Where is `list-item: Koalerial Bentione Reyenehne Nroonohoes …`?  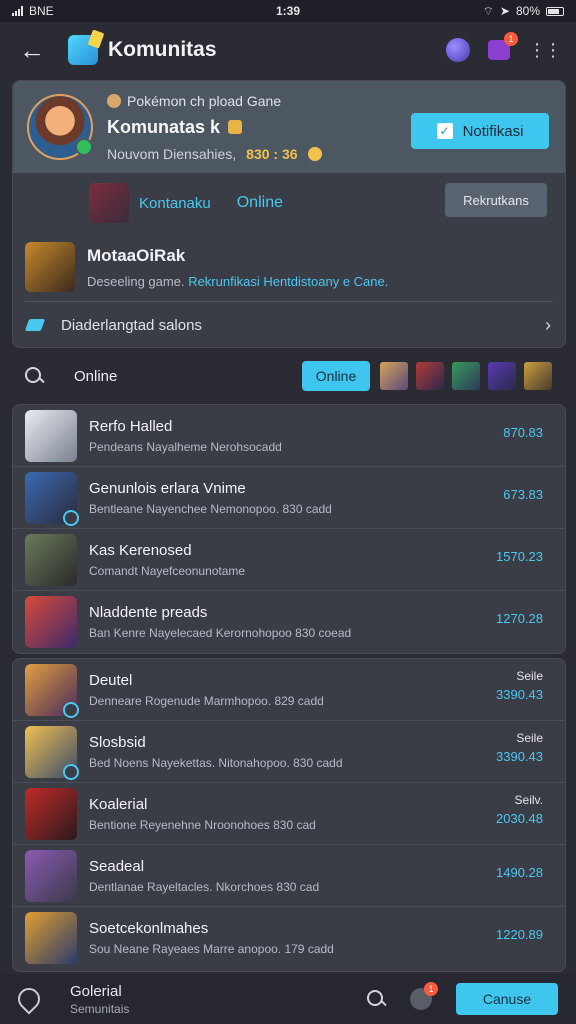 list-item: Koalerial Bentione Reyenehne Nroonohoes … is located at coordinates (289, 814).